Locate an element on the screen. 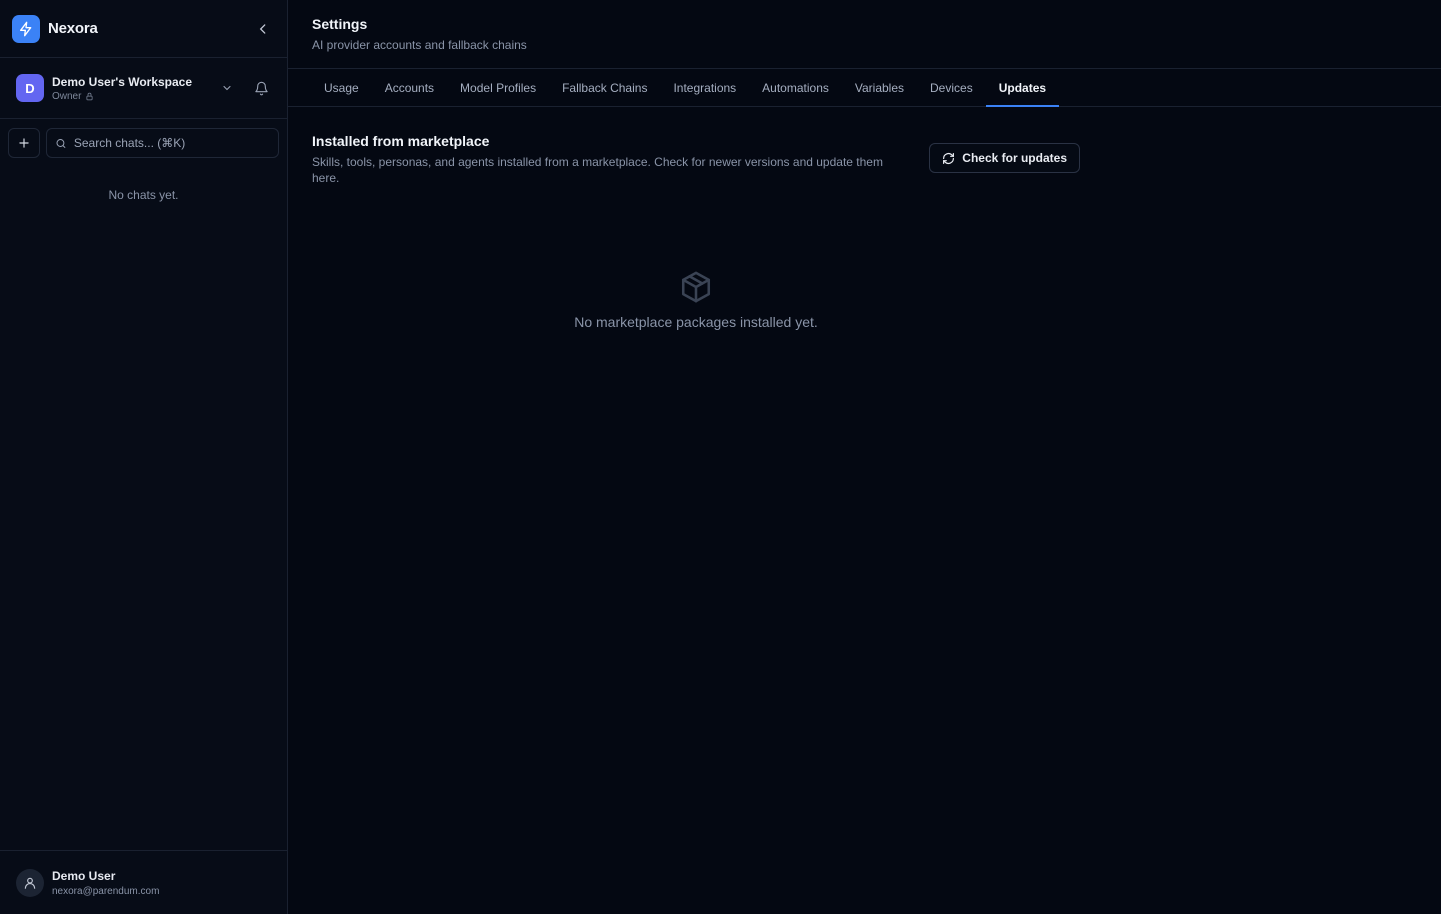  package-icon is located at coordinates (696, 287).